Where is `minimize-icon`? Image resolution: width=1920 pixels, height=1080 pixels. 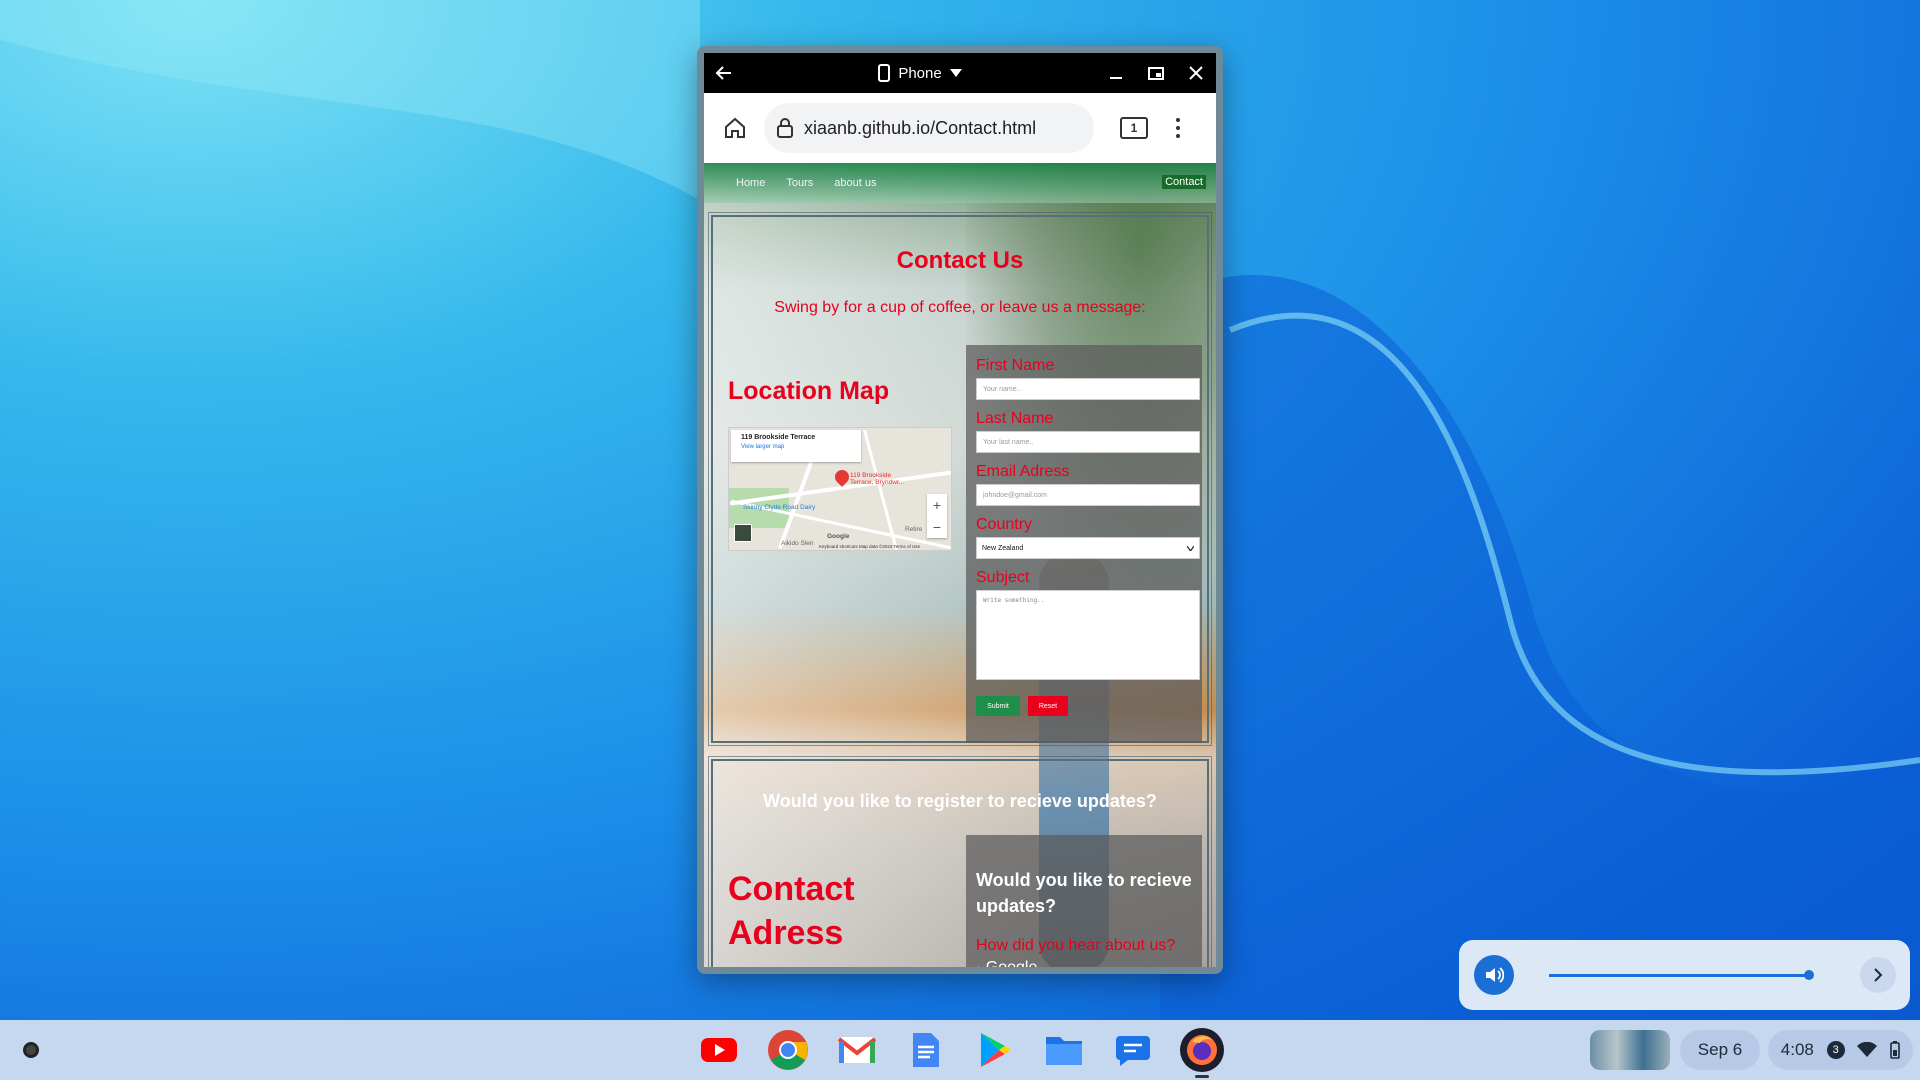 minimize-icon is located at coordinates (1116, 78).